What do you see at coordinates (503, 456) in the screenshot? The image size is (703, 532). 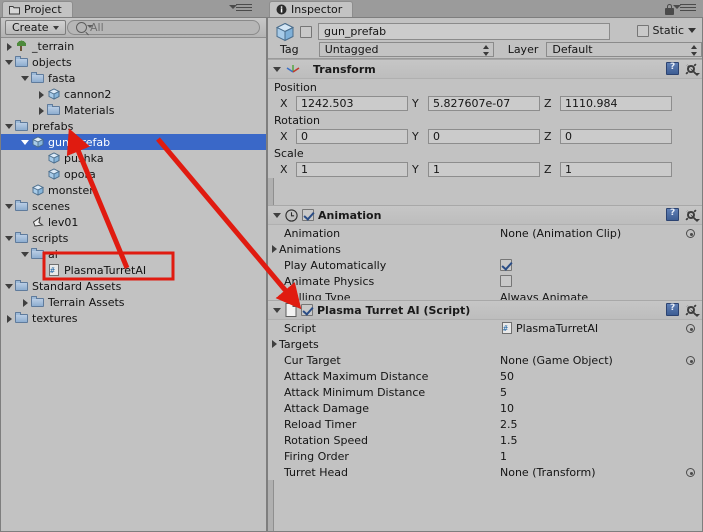 I see `script-value-firing-order: 1` at bounding box center [503, 456].